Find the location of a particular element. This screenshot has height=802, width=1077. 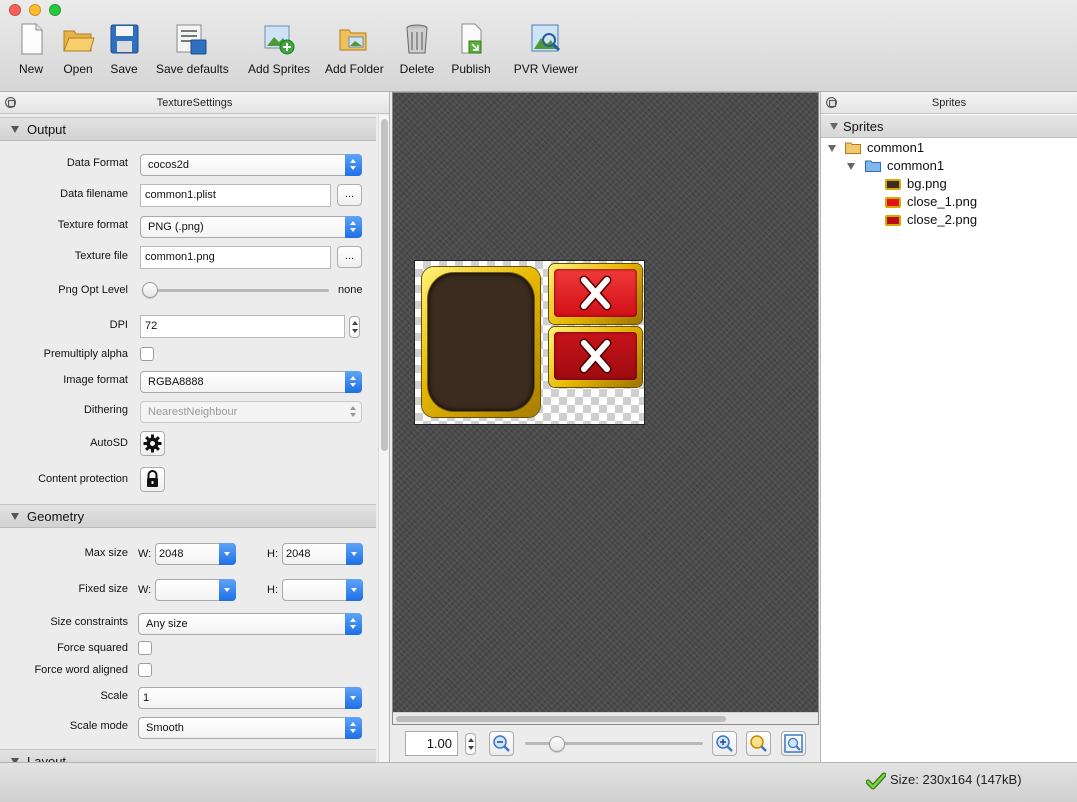

chevron-down-icon is located at coordinates (354, 590).